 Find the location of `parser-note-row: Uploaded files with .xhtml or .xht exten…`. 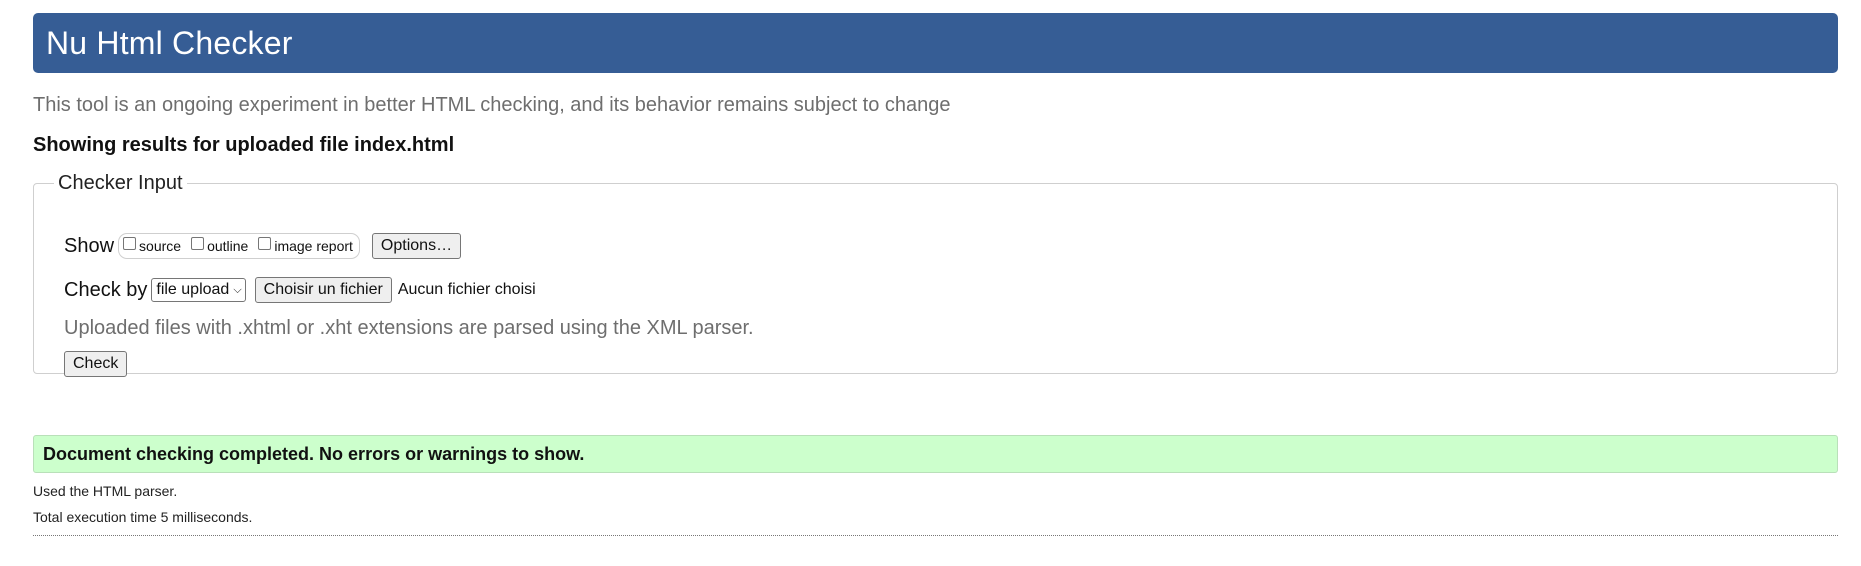

parser-note-row: Uploaded files with .xhtml or .xht exten… is located at coordinates (409, 328).